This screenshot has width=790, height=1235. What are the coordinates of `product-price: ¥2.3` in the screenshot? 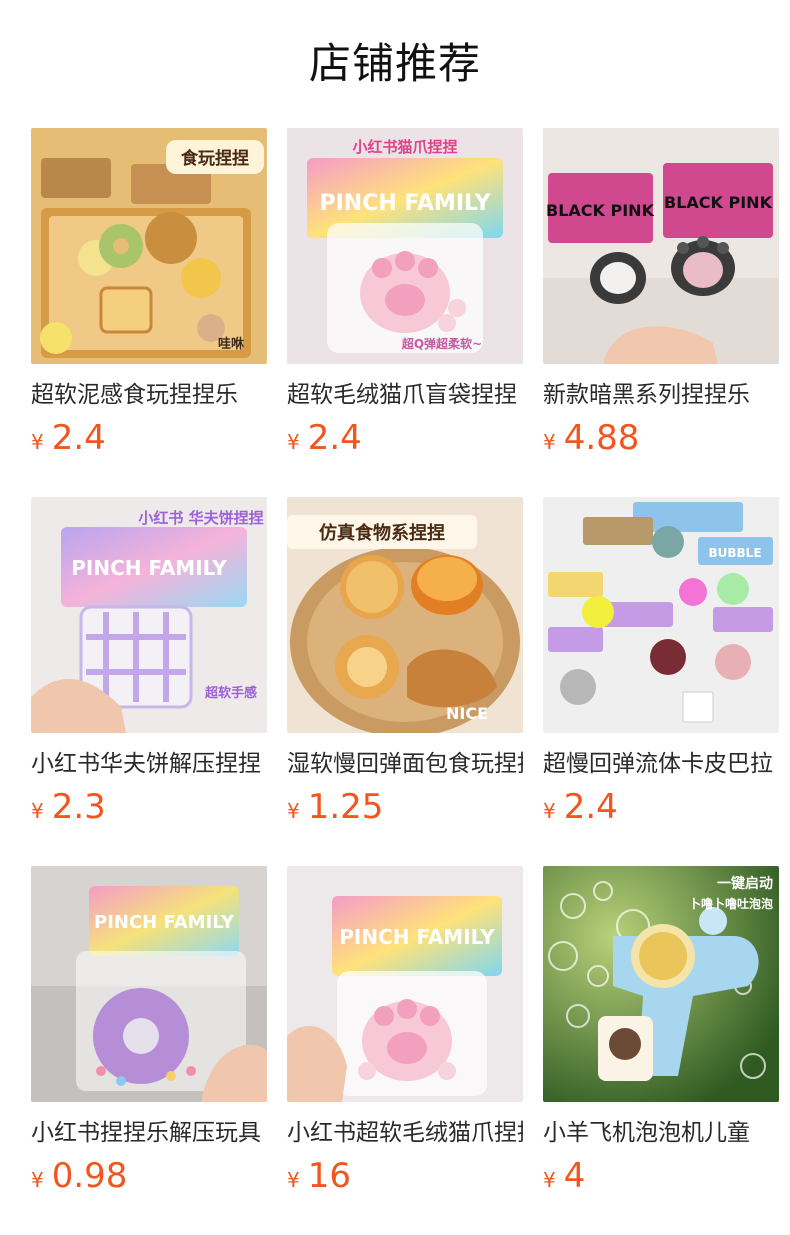 It's located at (149, 807).